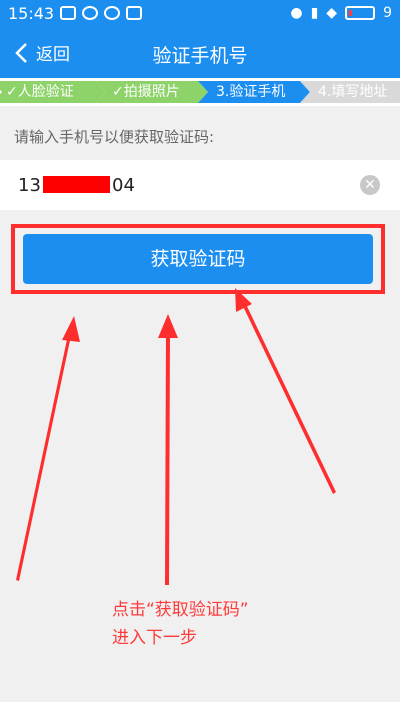 The image size is (400, 702). Describe the element at coordinates (48, 448) in the screenshot. I see `annotation-arrow-left` at that location.